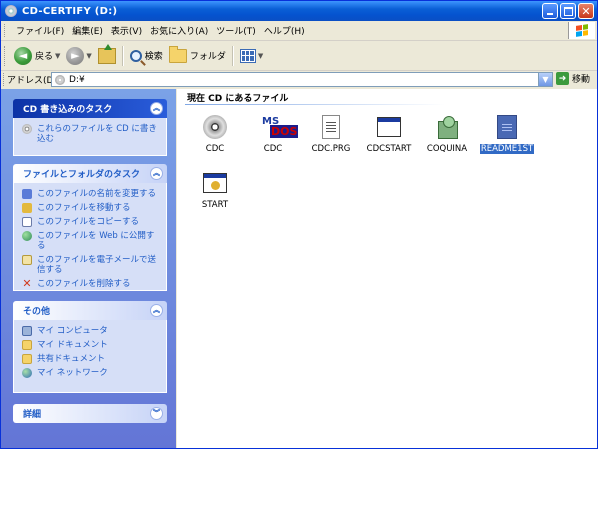 The width and height of the screenshot is (600, 517). What do you see at coordinates (302, 79) in the screenshot?
I see `address-input: D:¥ ▼` at bounding box center [302, 79].